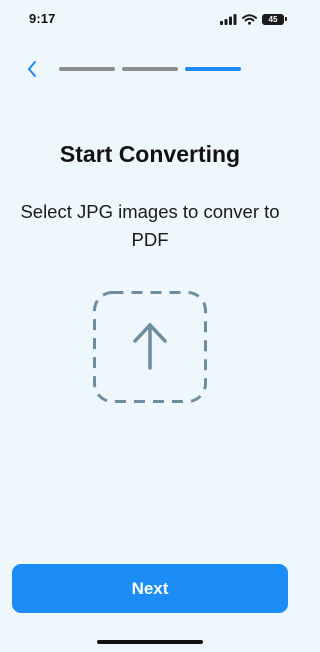 Image resolution: width=320 pixels, height=652 pixels. What do you see at coordinates (150, 154) in the screenshot?
I see `page-title: Start Converting` at bounding box center [150, 154].